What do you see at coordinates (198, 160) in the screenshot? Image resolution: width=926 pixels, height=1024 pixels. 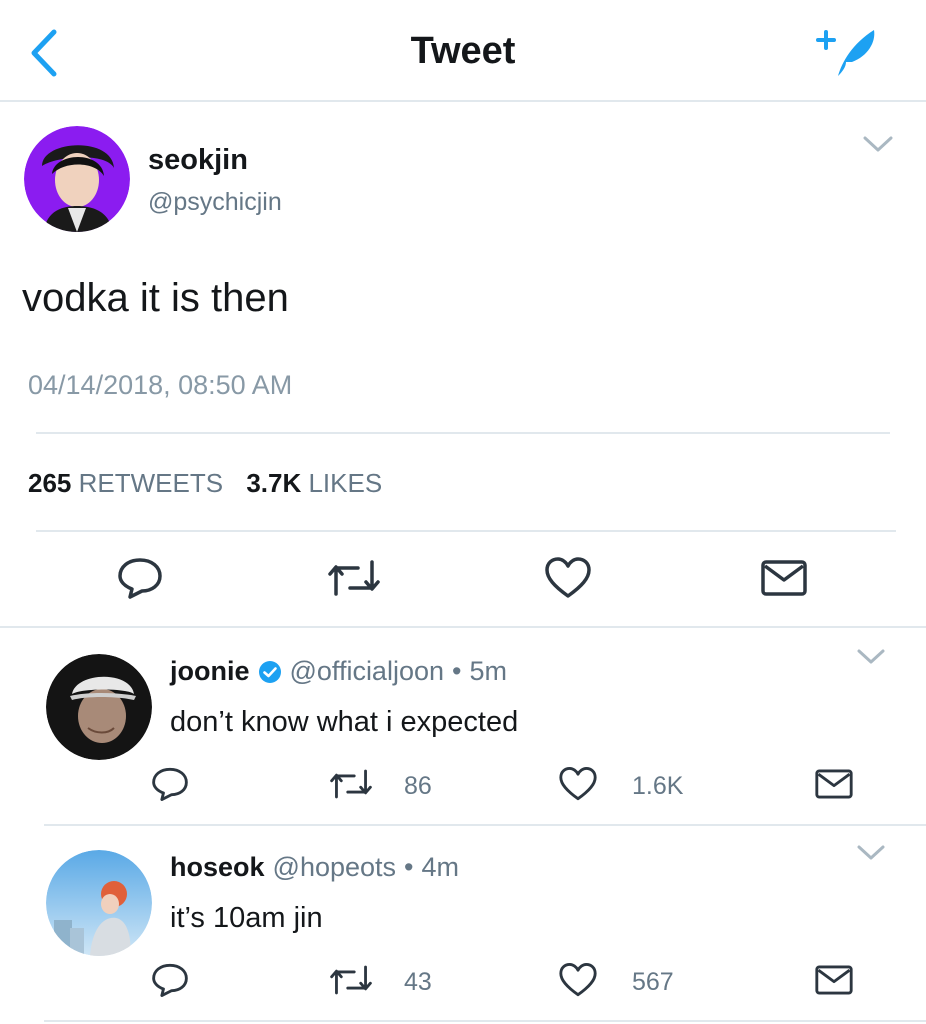 I see `author-name: seokjin` at bounding box center [198, 160].